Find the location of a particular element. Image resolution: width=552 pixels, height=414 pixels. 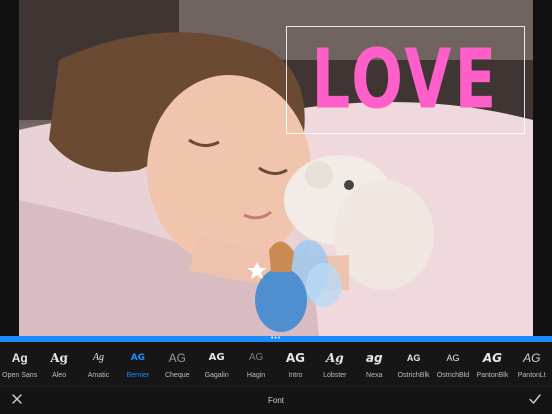

font-name: PantonLt is located at coordinates (531, 375).